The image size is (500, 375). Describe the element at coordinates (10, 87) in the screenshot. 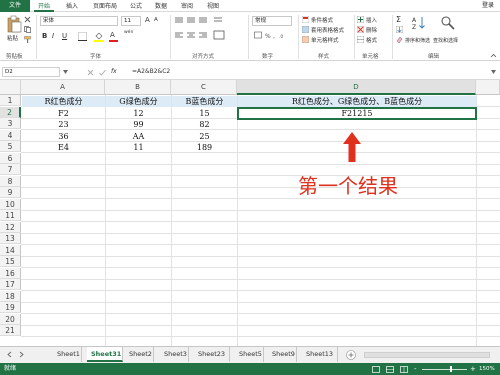

I see `select-all-corner` at that location.